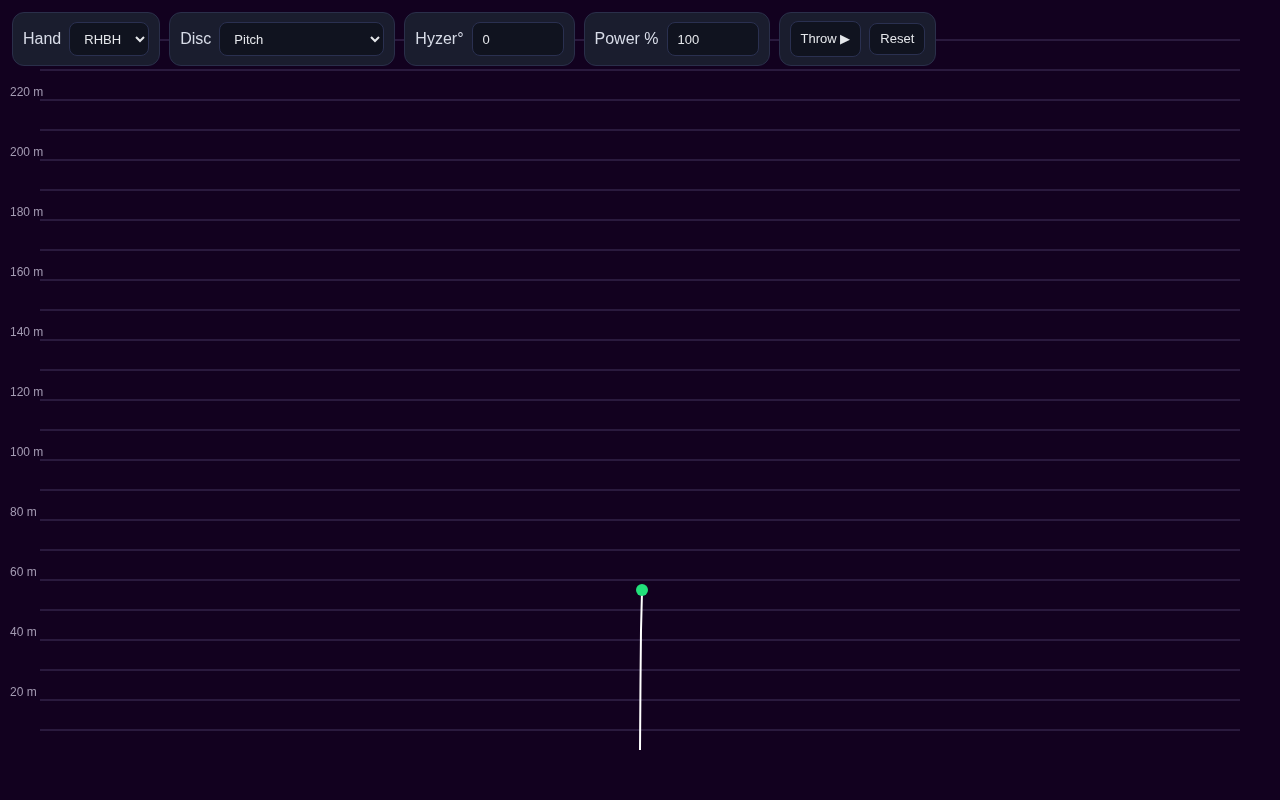  Describe the element at coordinates (626, 39) in the screenshot. I see `control-label: Power %` at that location.